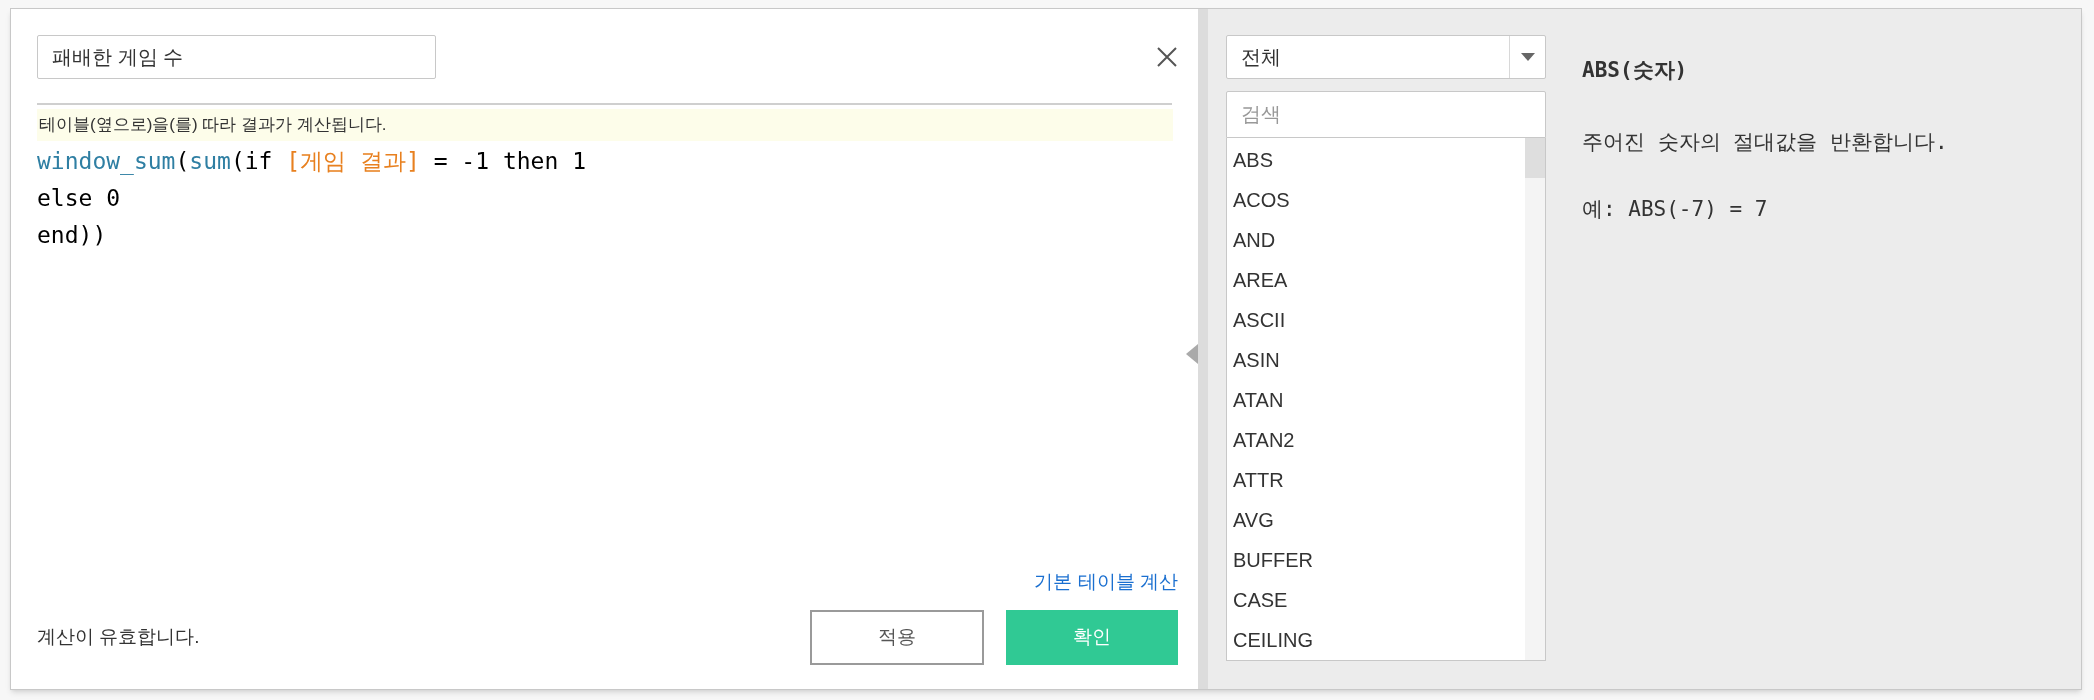 Image resolution: width=2094 pixels, height=700 pixels. What do you see at coordinates (1376, 160) in the screenshot?
I see `function-list-item: ABS` at bounding box center [1376, 160].